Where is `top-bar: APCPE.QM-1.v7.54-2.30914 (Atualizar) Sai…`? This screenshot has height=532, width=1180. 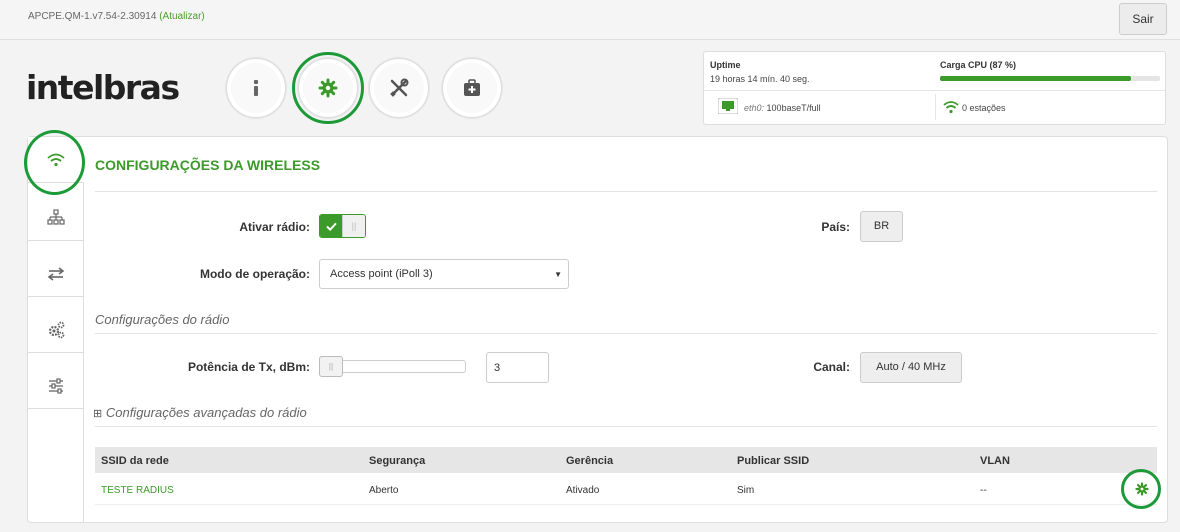
top-bar: APCPE.QM-1.v7.54-2.30914 (Atualizar) Sai… is located at coordinates (590, 20).